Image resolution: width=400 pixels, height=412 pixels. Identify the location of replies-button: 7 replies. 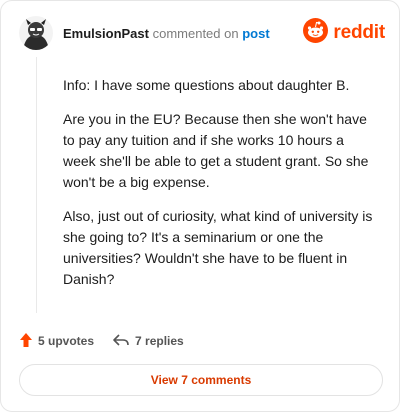
(148, 341).